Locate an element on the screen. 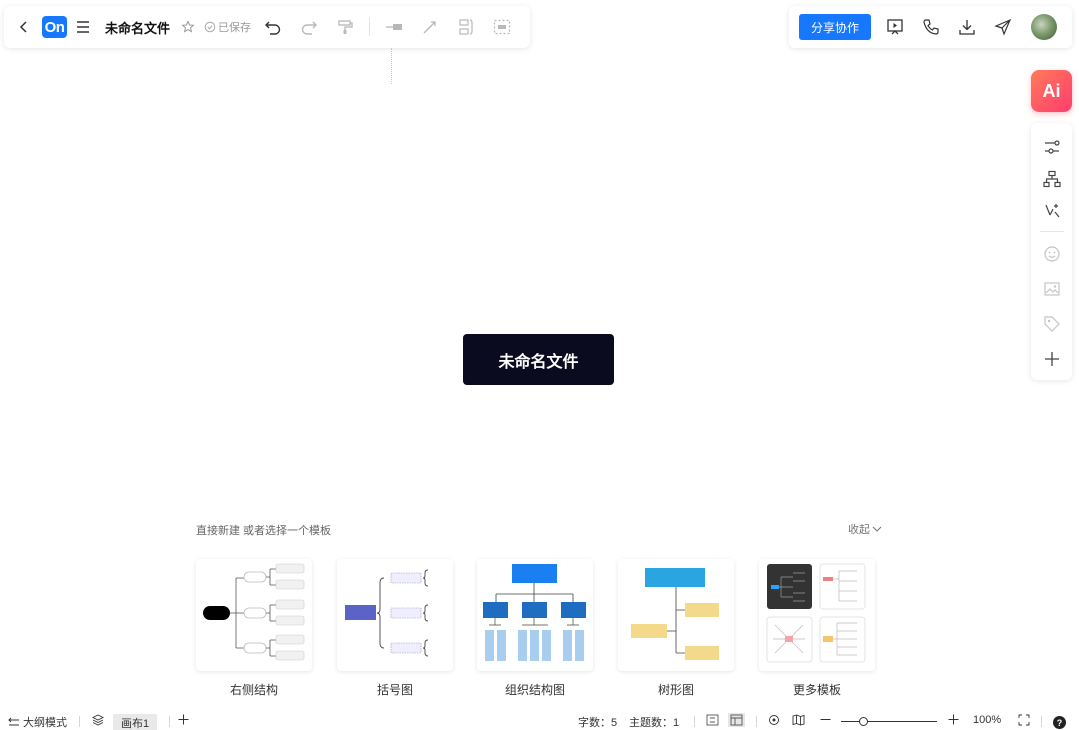 Image resolution: width=1079 pixels, height=730 pixels. map-icon is located at coordinates (798, 720).